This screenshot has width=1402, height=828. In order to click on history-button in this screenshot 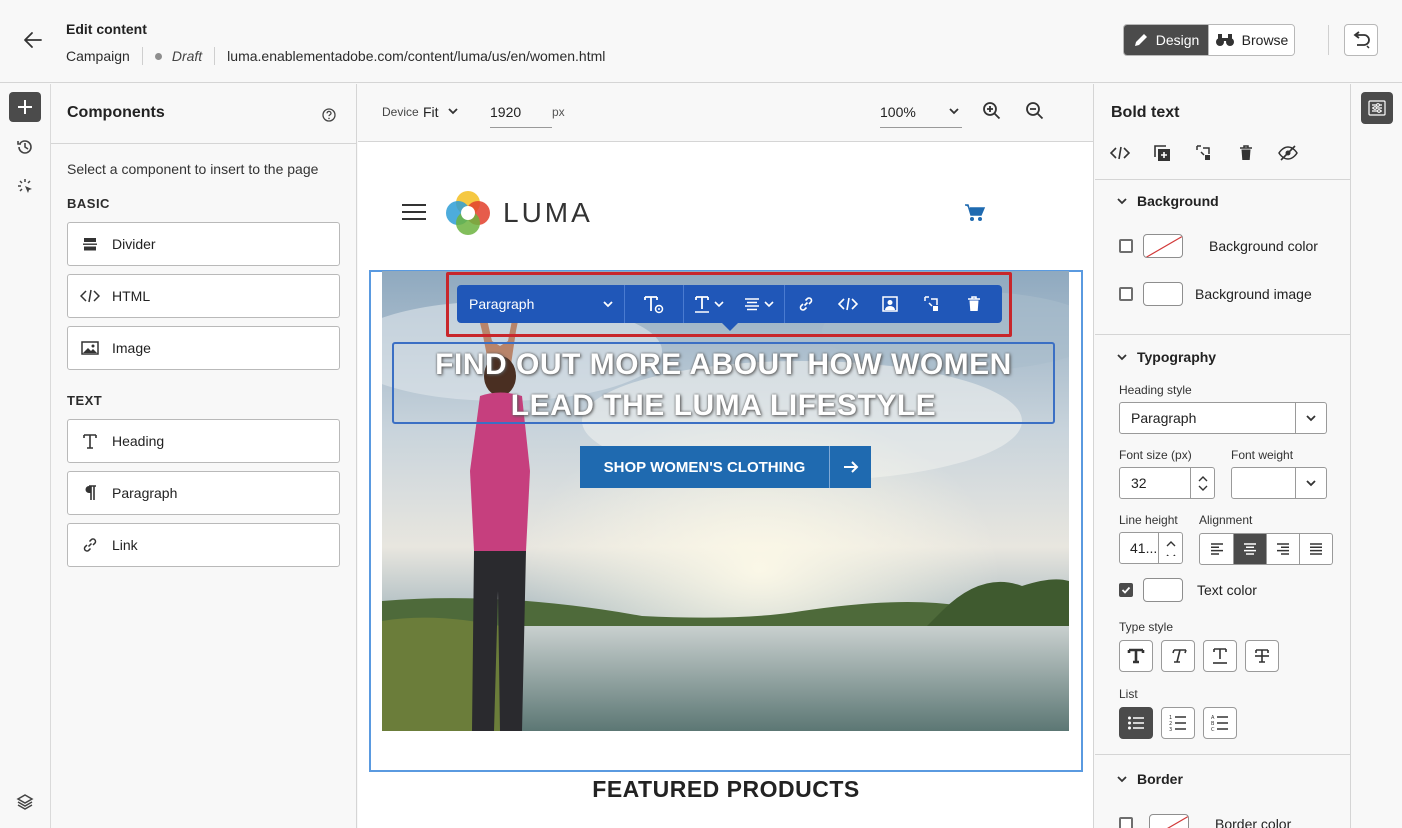, I will do `click(25, 147)`.